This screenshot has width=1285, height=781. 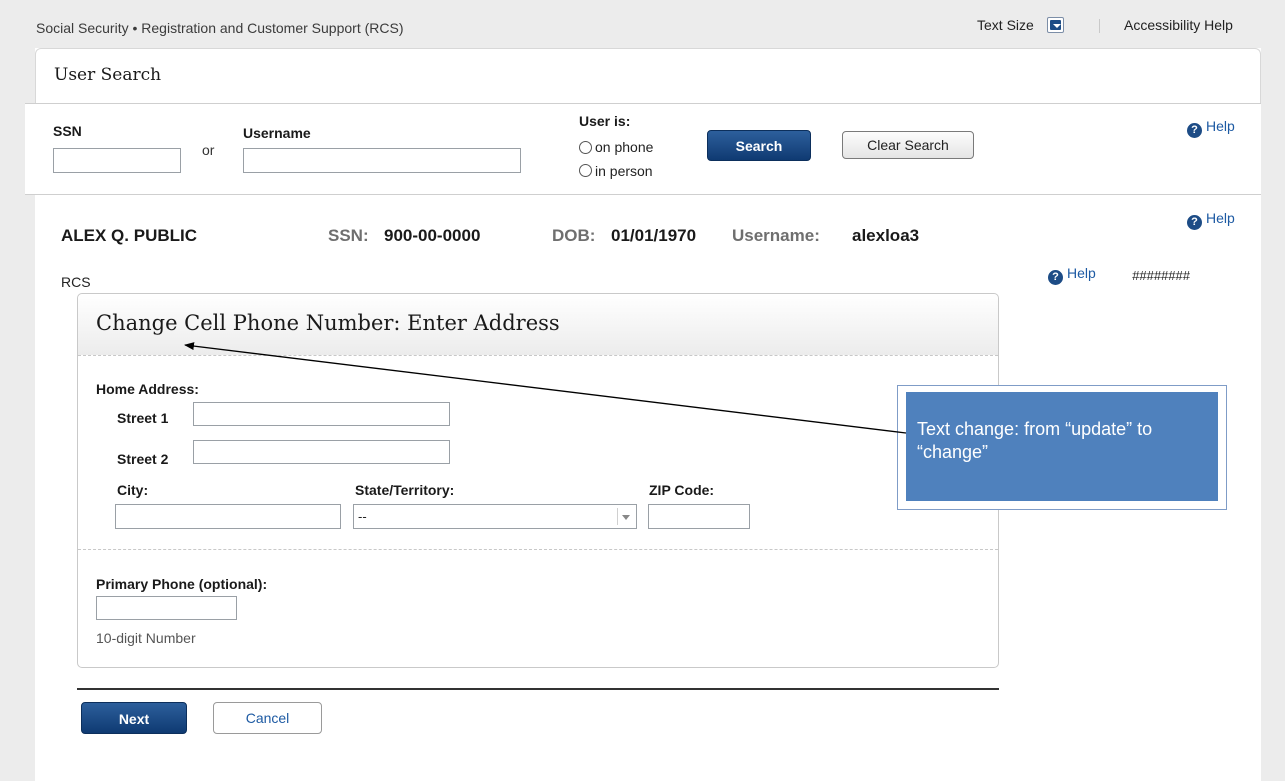 I want to click on annotation-callout: Text change: from “update” to “change”, so click(x=1062, y=447).